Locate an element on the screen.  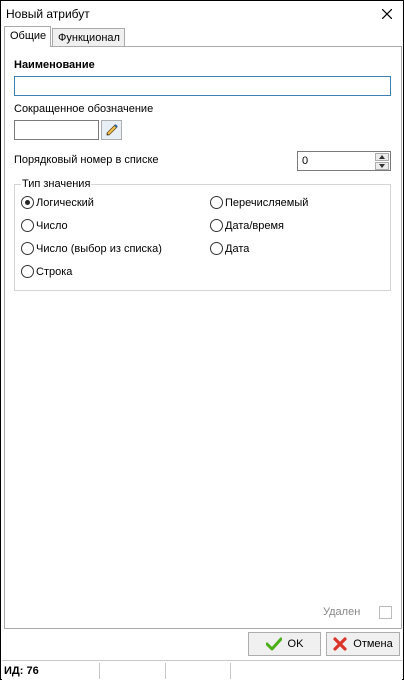
radio-logical: Логический is located at coordinates (57, 202).